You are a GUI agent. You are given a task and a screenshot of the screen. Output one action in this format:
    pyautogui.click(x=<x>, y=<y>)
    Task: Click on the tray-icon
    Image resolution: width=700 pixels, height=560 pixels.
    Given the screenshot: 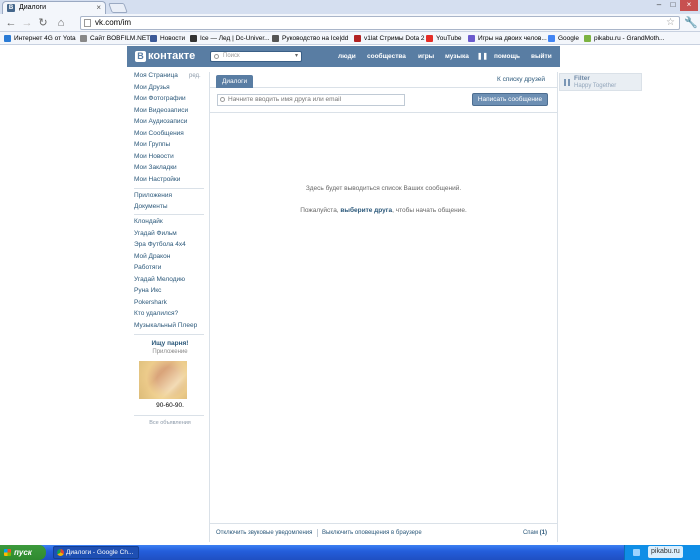 What is the action you would take?
    pyautogui.click(x=636, y=552)
    